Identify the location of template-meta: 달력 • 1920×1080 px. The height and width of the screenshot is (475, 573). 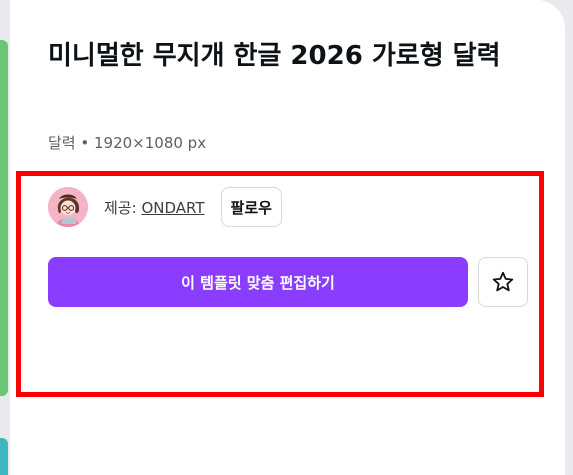
(127, 143).